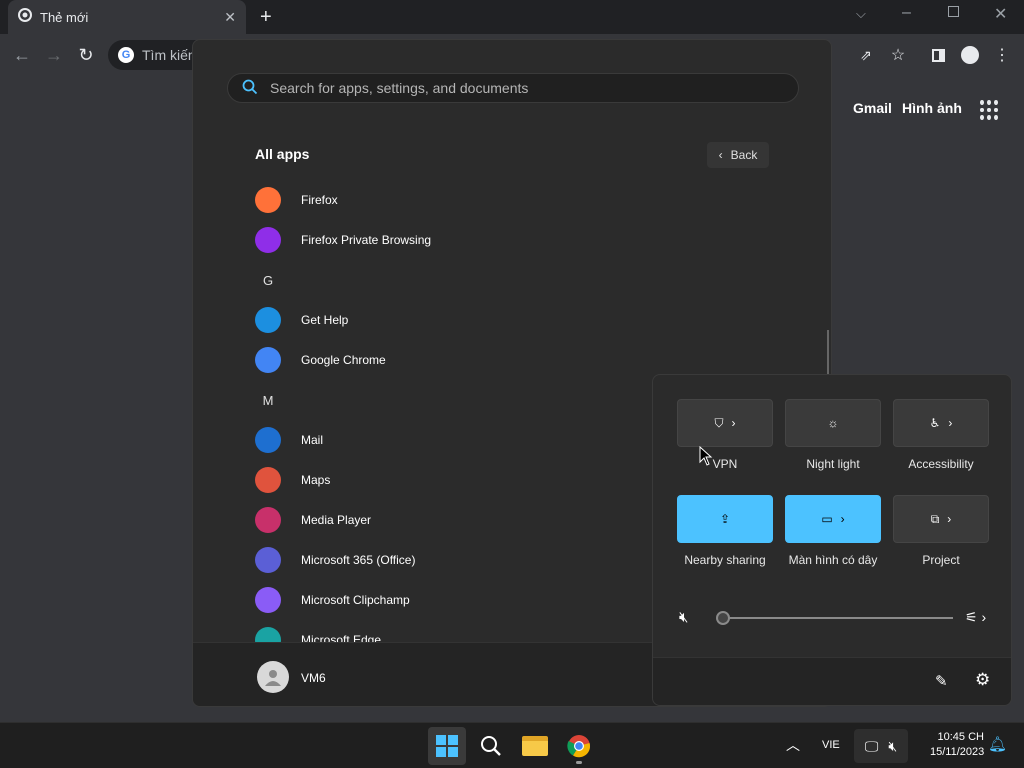 The height and width of the screenshot is (768, 1024). Describe the element at coordinates (512, 17) in the screenshot. I see `chrome-tab-bar: Thẻ mới ✕ + ⌵ – ✕` at that location.